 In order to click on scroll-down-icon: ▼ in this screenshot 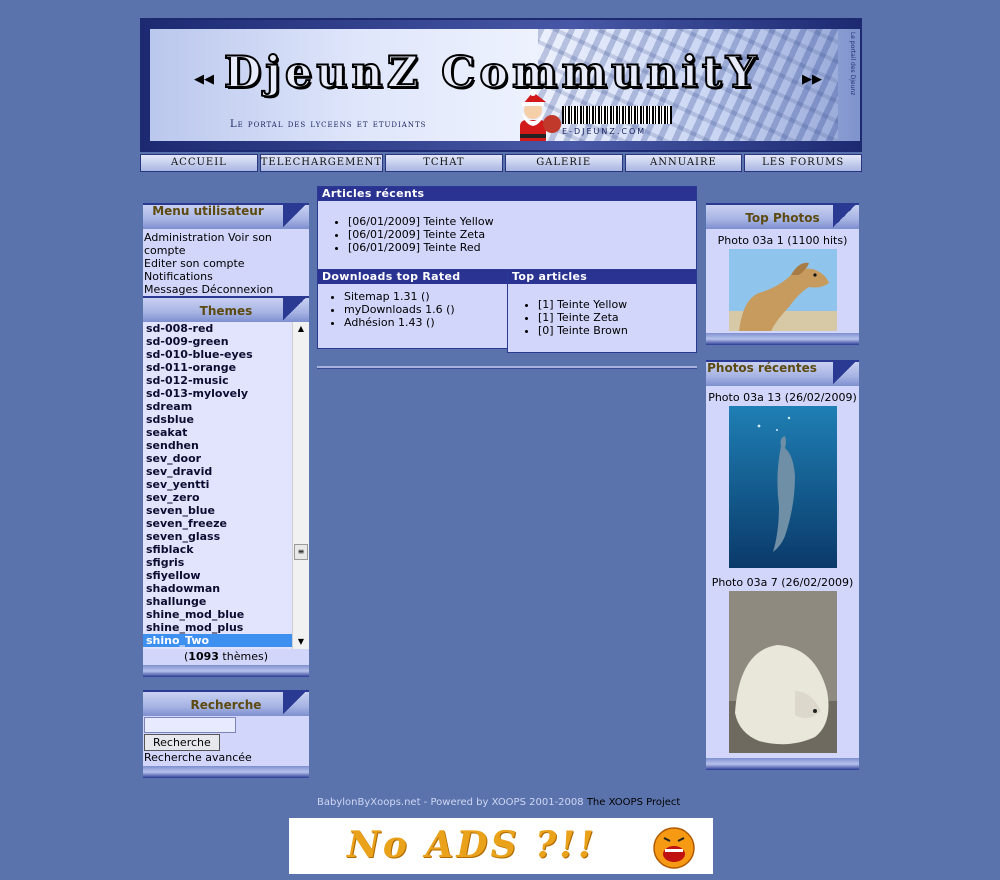, I will do `click(301, 642)`.